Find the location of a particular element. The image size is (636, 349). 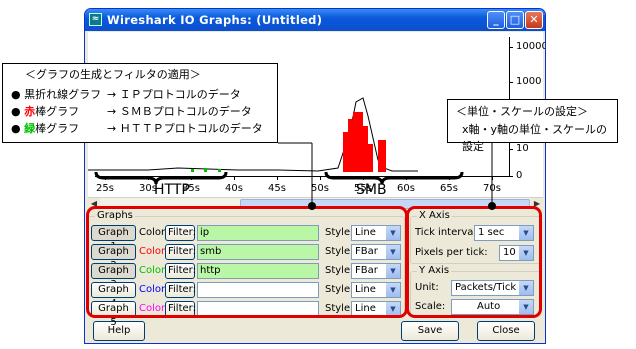

filter-annotation-line: ● 緑棒グラフ → ＨＴＴＰプロトコルのデータ is located at coordinates (137, 128).